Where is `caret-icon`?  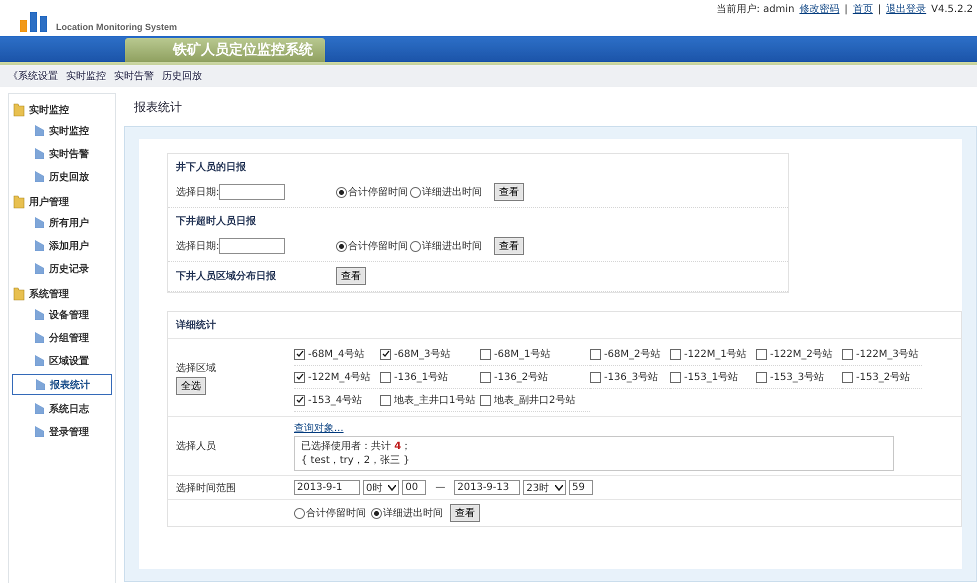
caret-icon is located at coordinates (392, 487).